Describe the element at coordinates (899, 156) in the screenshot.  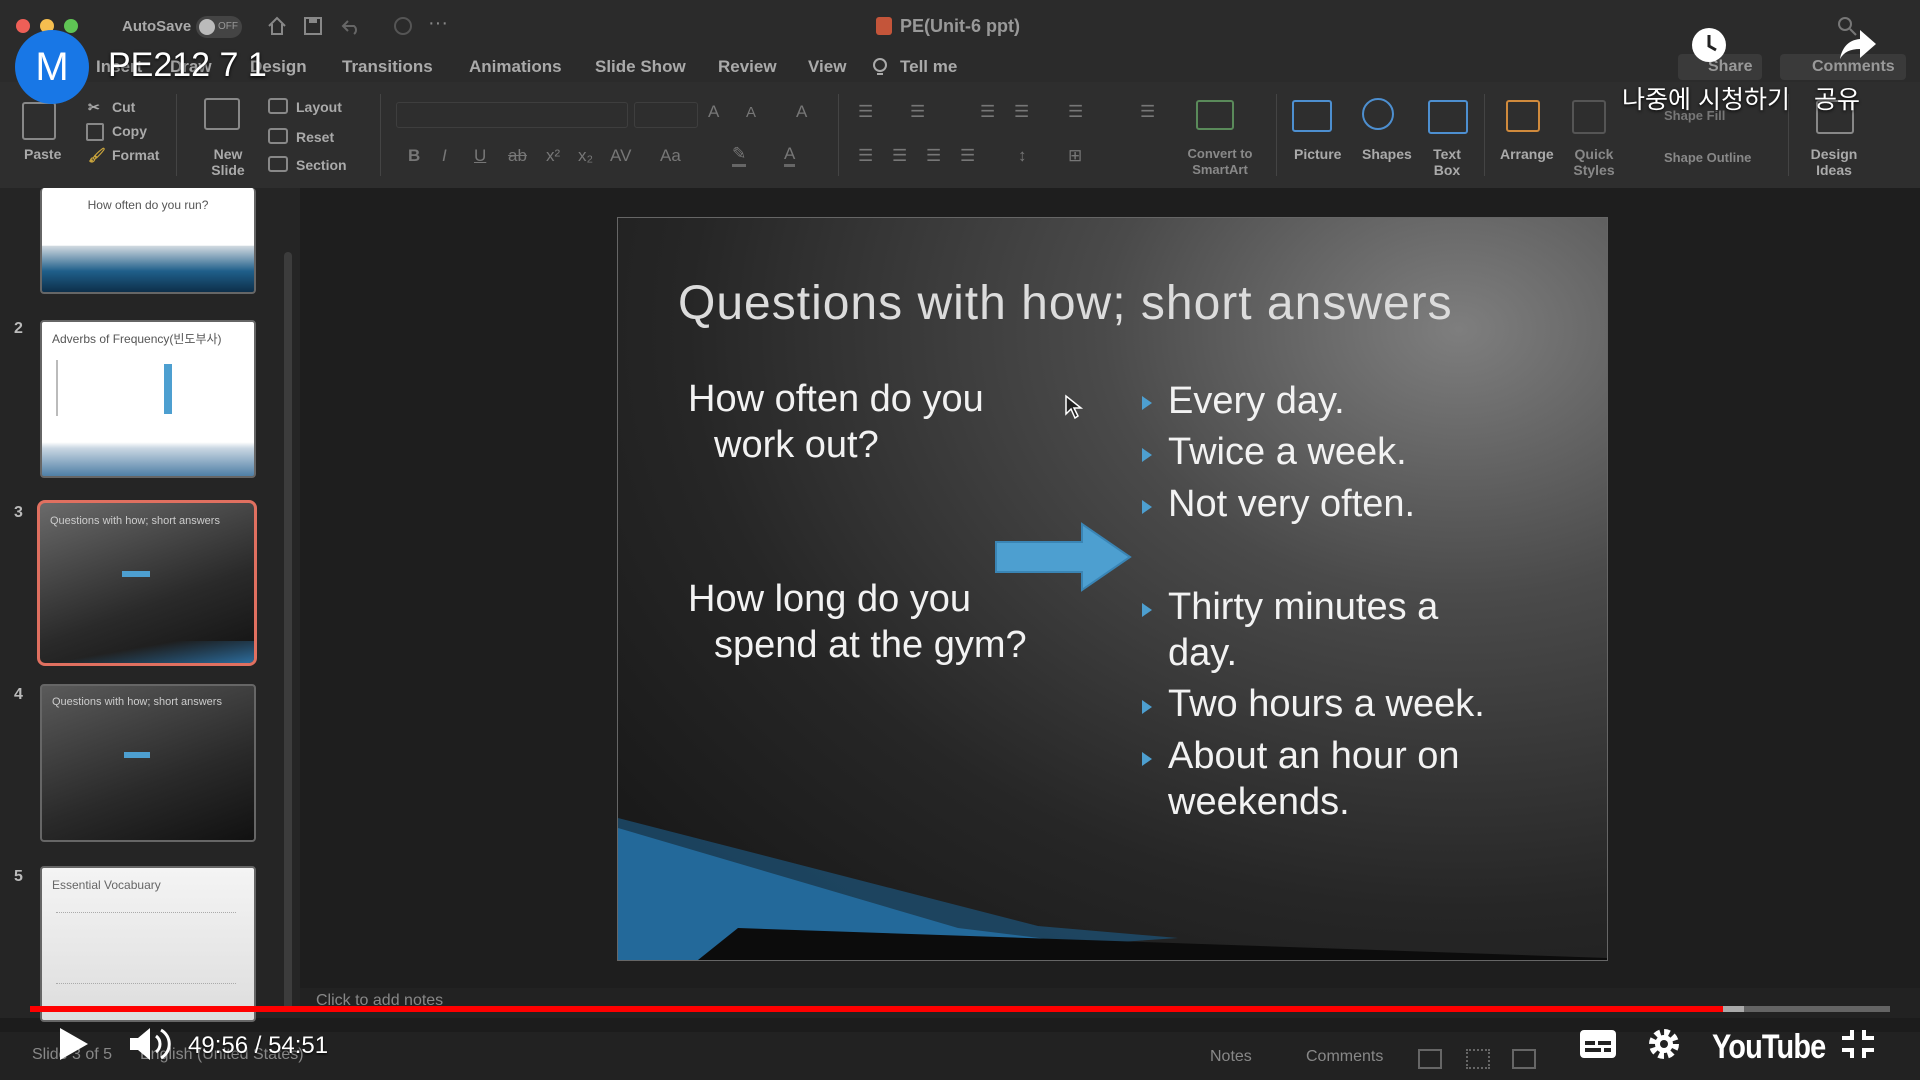
I see `align-center-icon: ☰` at that location.